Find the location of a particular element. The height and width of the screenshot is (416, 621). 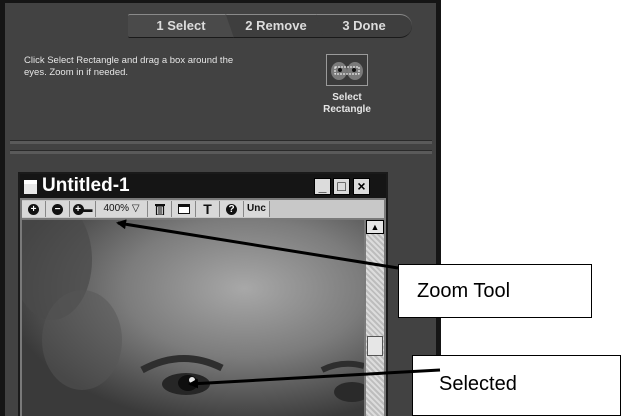

zoom-out-icon: − is located at coordinates (57, 209).